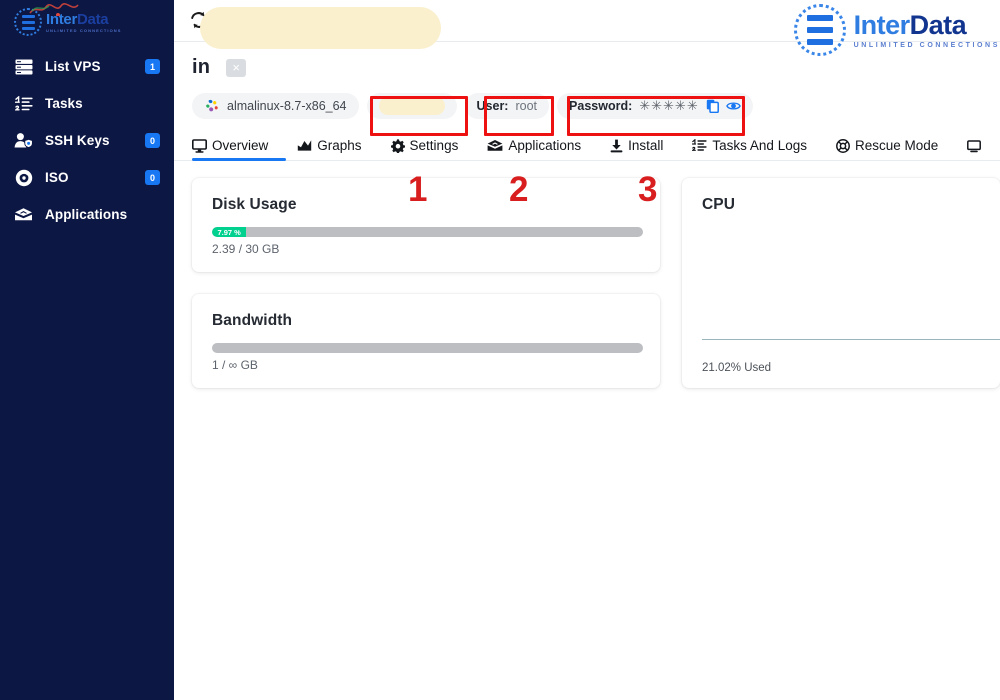 This screenshot has width=1000, height=700. What do you see at coordinates (252, 320) in the screenshot?
I see `bandwidth-title: Bandwidth` at bounding box center [252, 320].